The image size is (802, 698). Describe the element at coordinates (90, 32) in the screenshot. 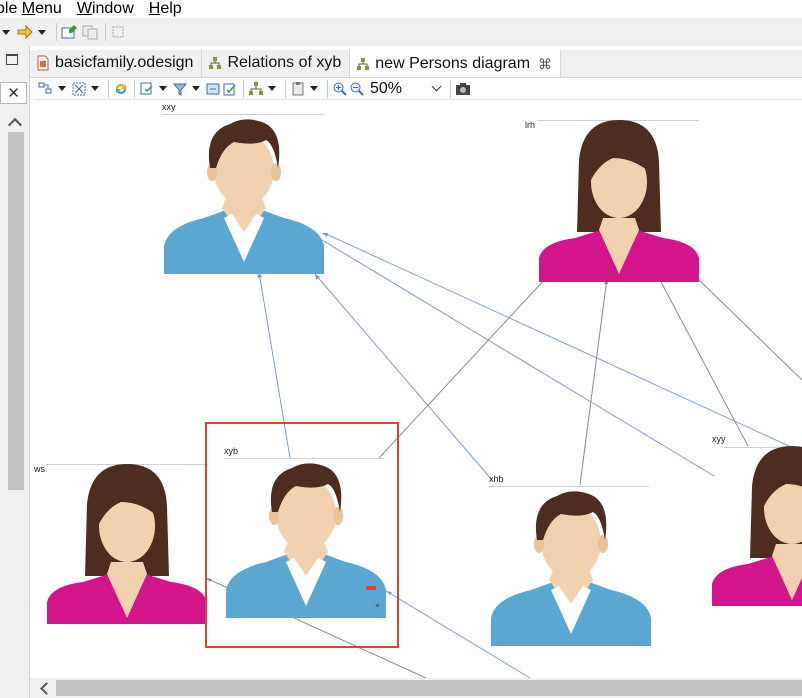

I see `copy-disabled-icon` at that location.